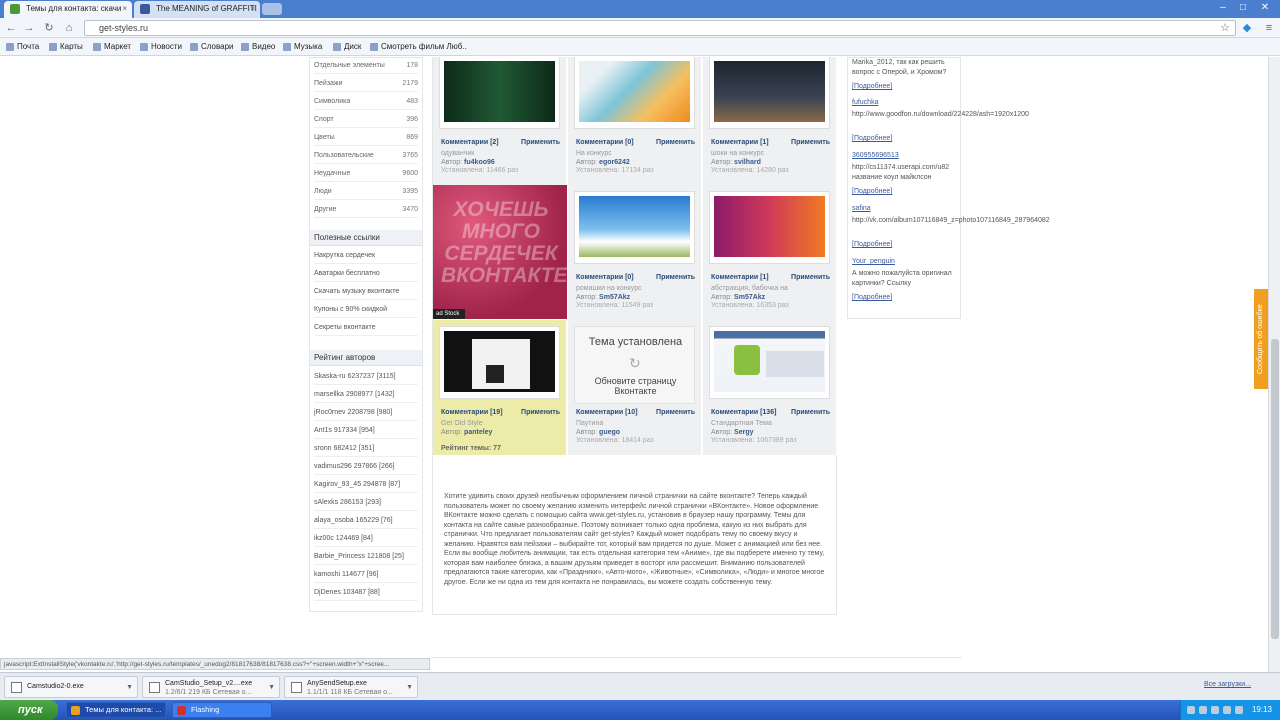 The width and height of the screenshot is (1280, 720). I want to click on tab-graffiti: The MEANING of GRAFFITI ×, so click(197, 9).